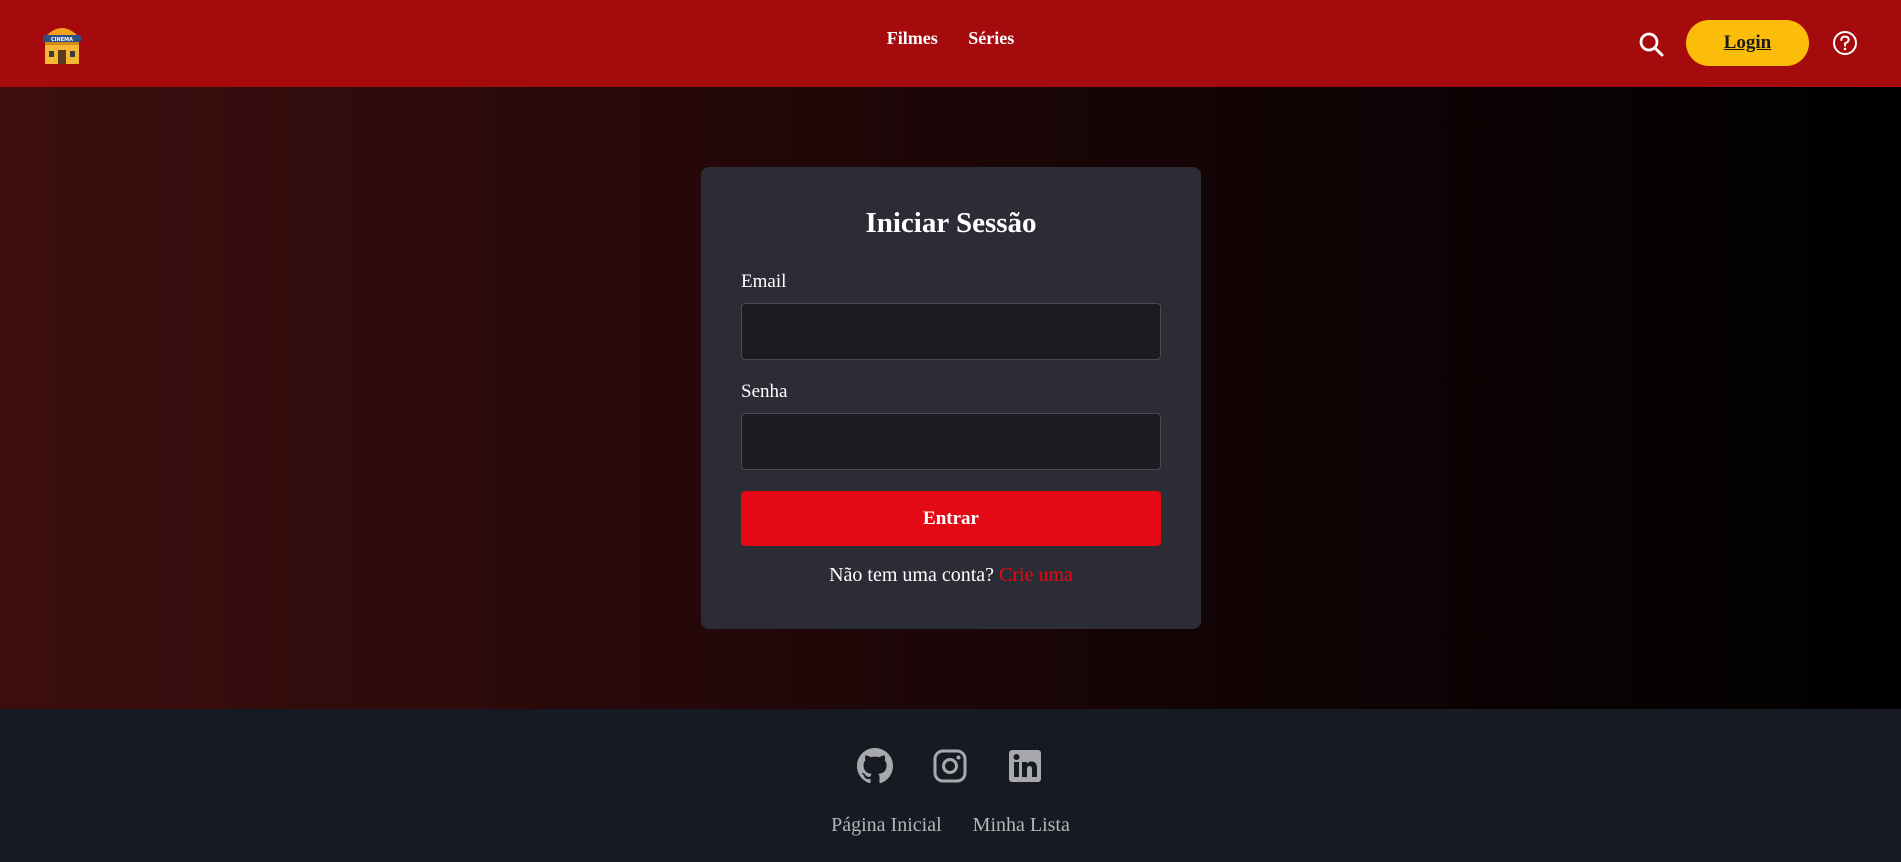  I want to click on email-field, so click(951, 331).